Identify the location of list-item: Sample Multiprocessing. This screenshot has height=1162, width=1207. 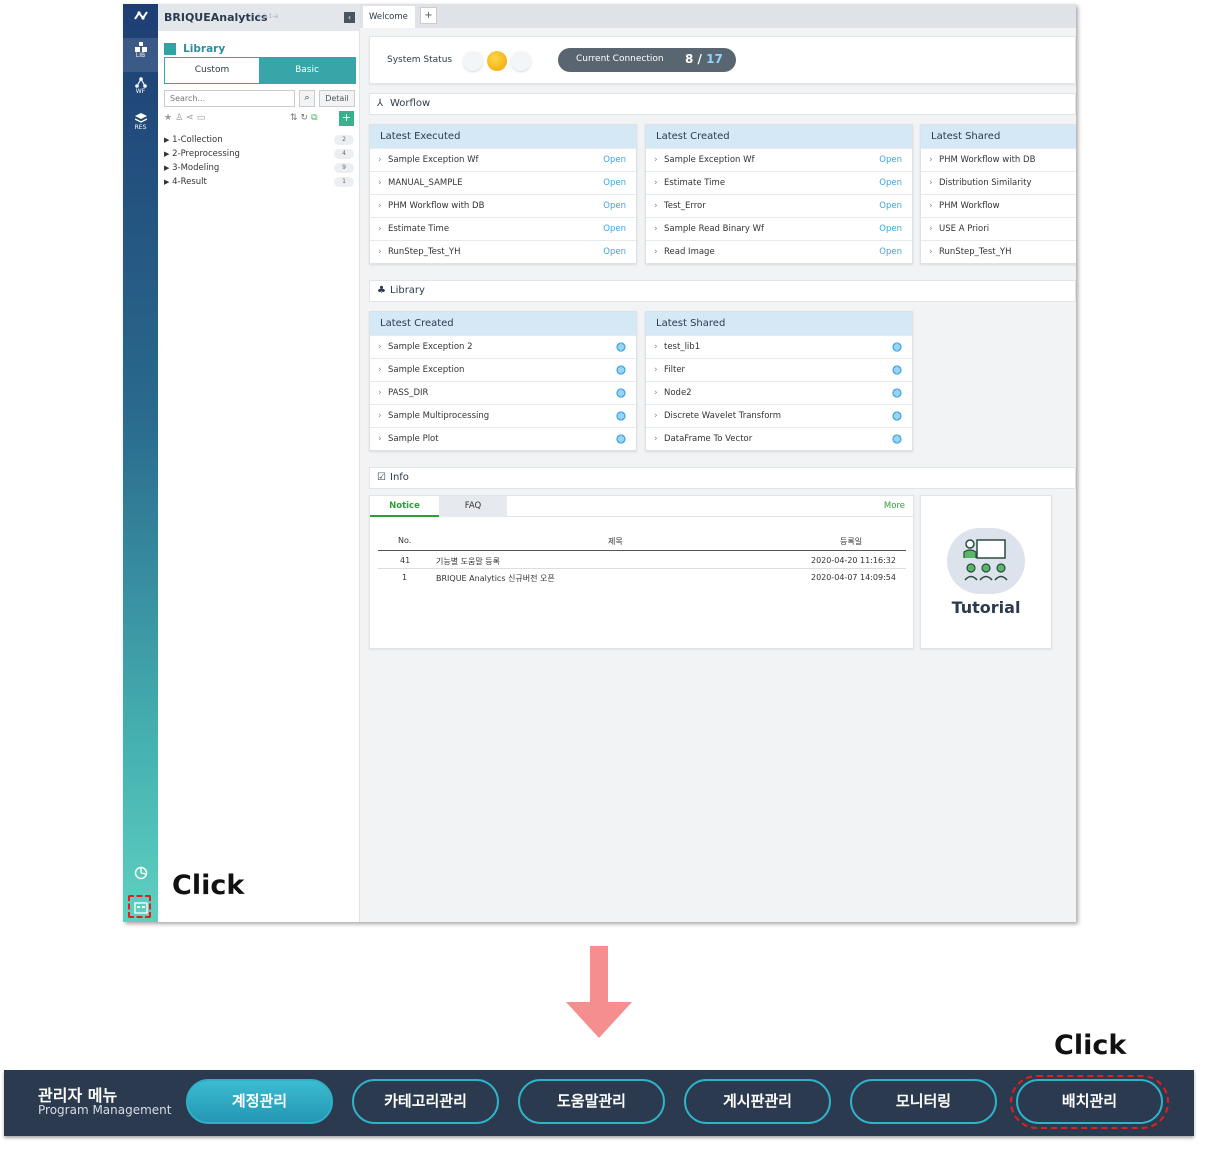
(503, 415).